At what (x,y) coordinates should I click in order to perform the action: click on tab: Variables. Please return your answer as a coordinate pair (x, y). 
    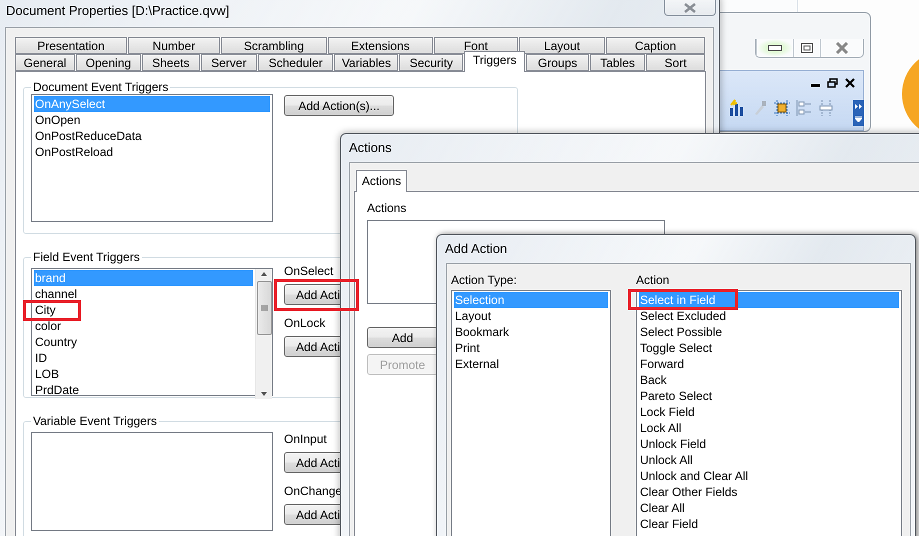
    Looking at the image, I should click on (366, 62).